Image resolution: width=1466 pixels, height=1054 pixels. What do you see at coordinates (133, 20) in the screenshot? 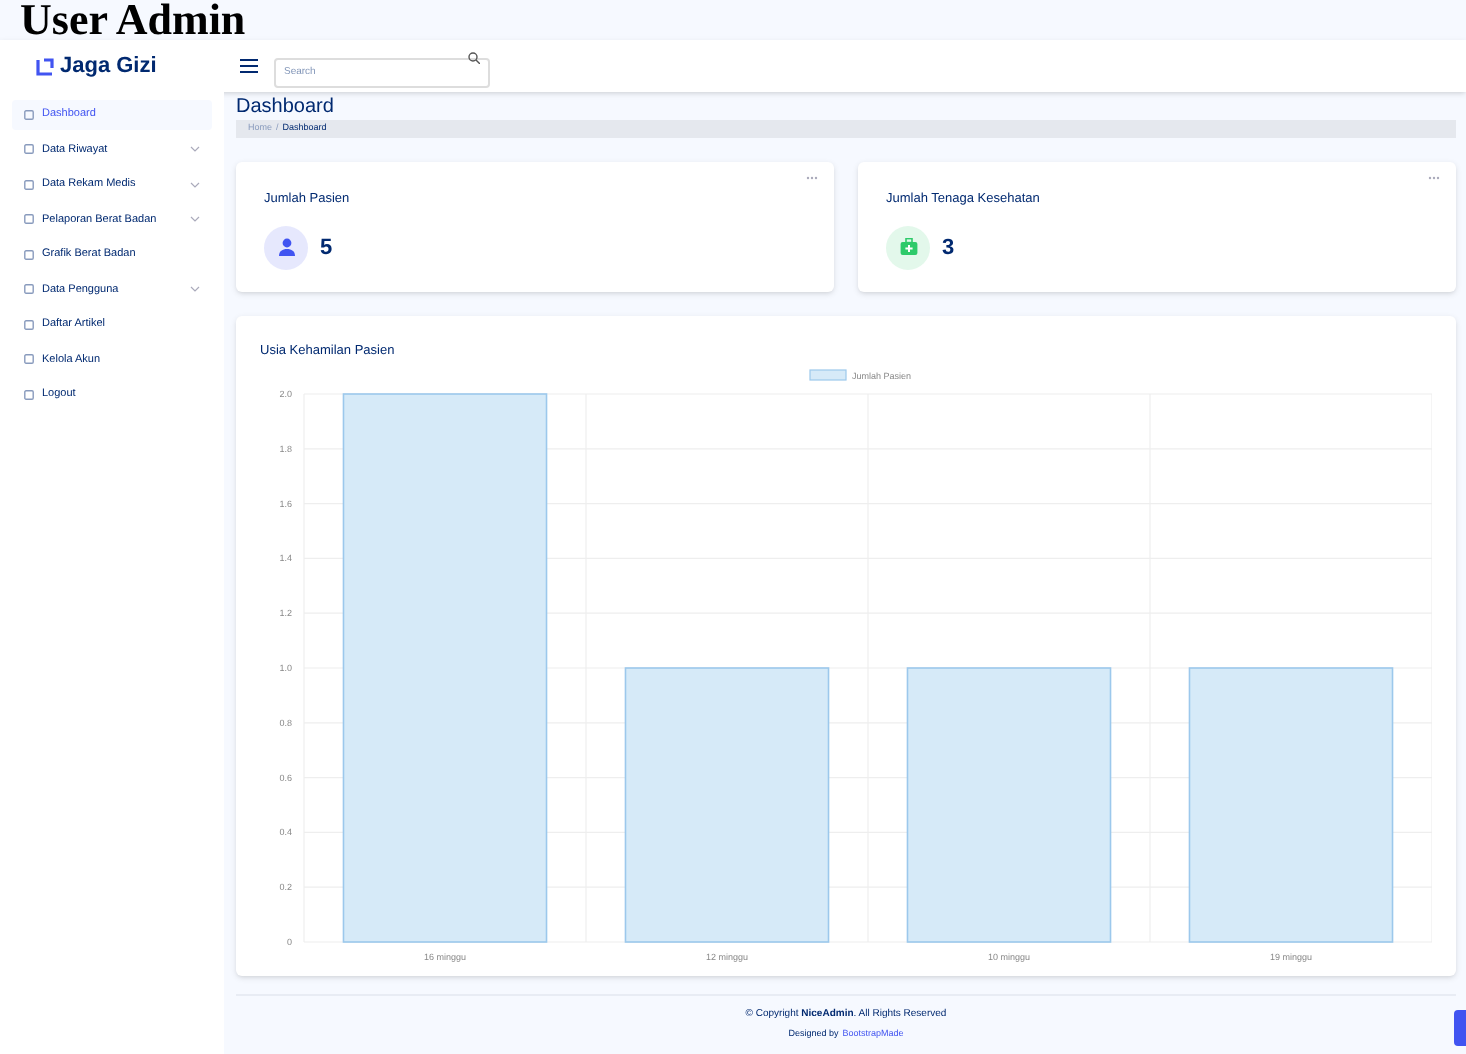
I see `document-heading: User Admin` at bounding box center [133, 20].